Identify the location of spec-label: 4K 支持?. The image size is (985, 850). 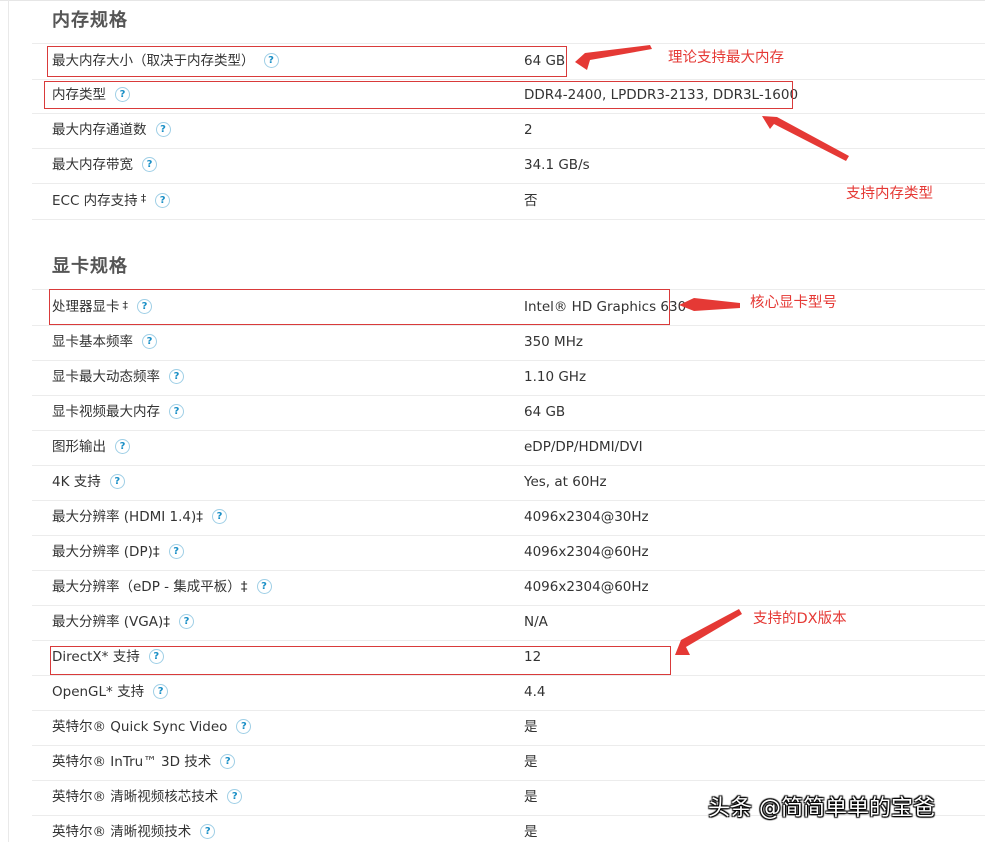
(88, 482).